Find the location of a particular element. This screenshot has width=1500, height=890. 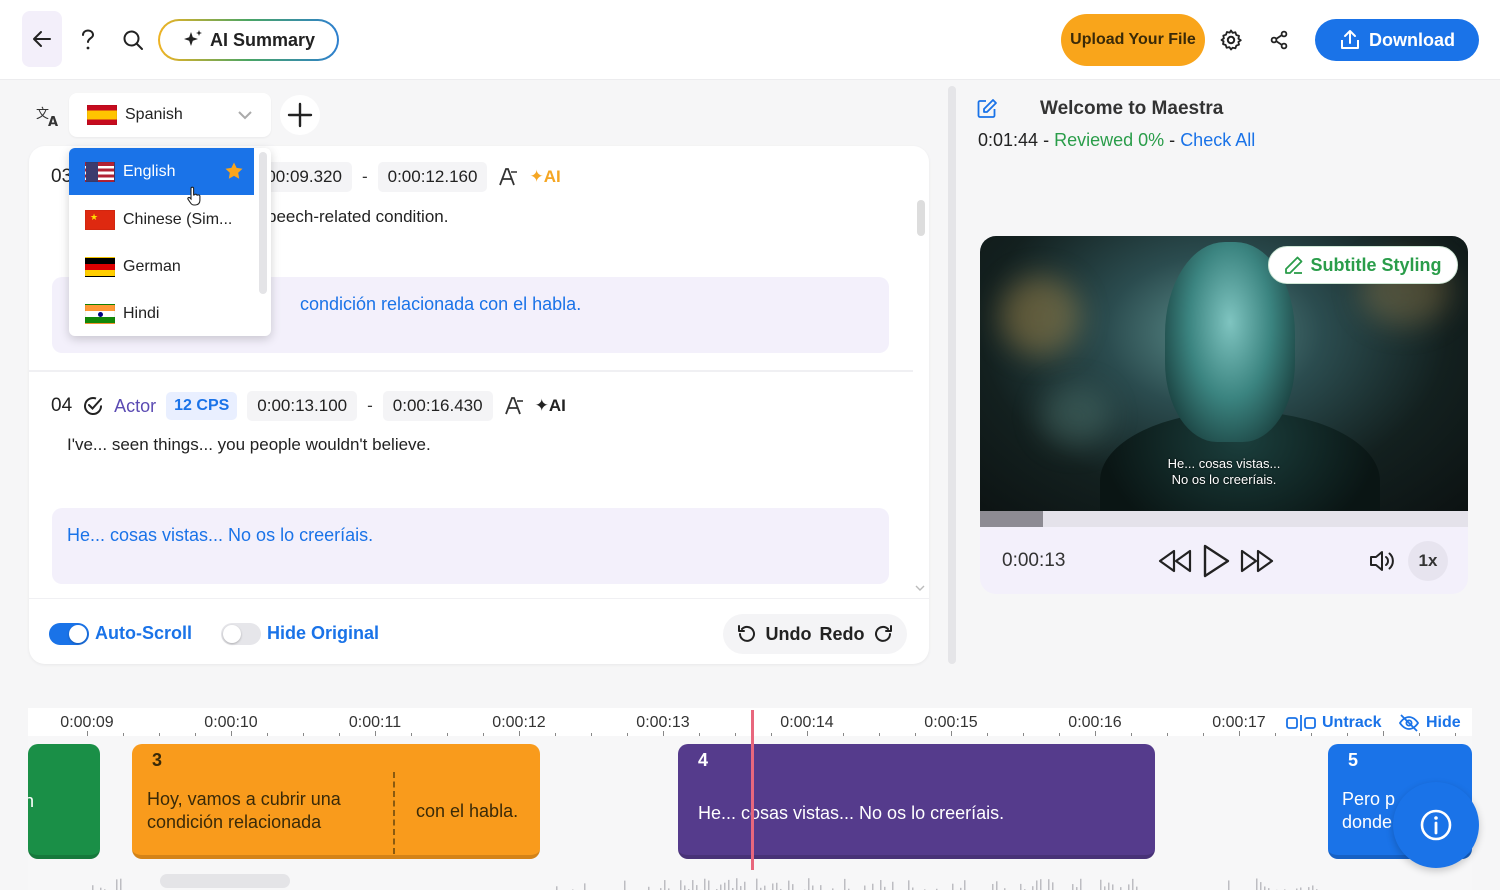

china-flag-icon: ★ is located at coordinates (100, 219).